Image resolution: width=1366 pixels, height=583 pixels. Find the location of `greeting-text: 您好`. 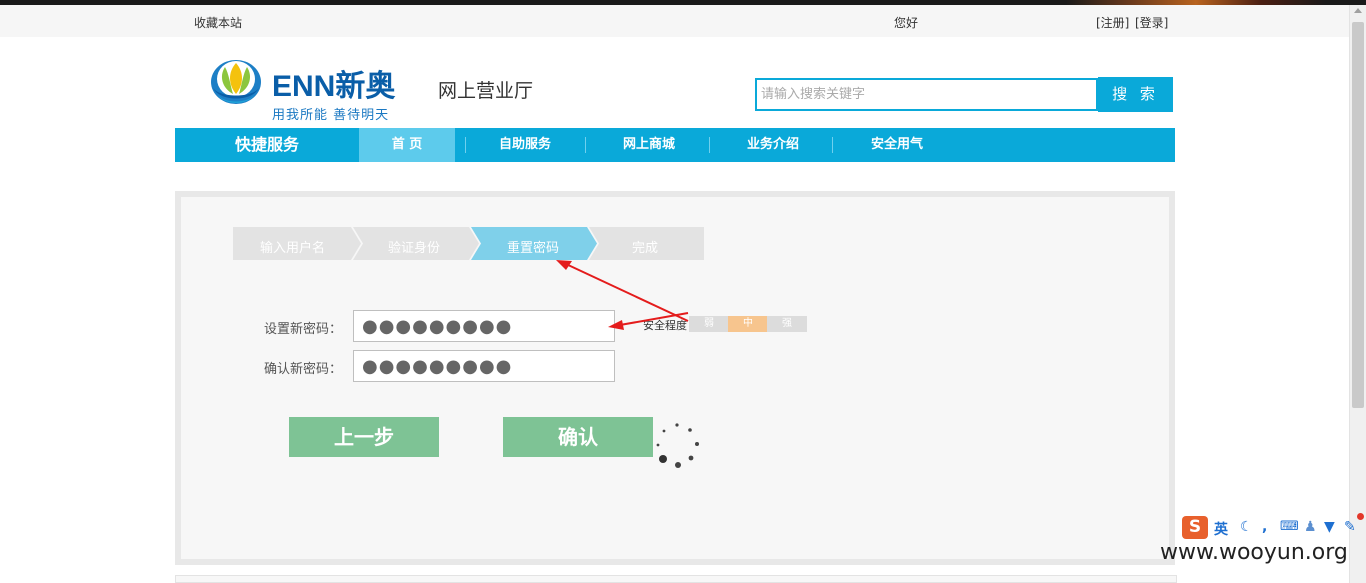

greeting-text: 您好 is located at coordinates (906, 23).